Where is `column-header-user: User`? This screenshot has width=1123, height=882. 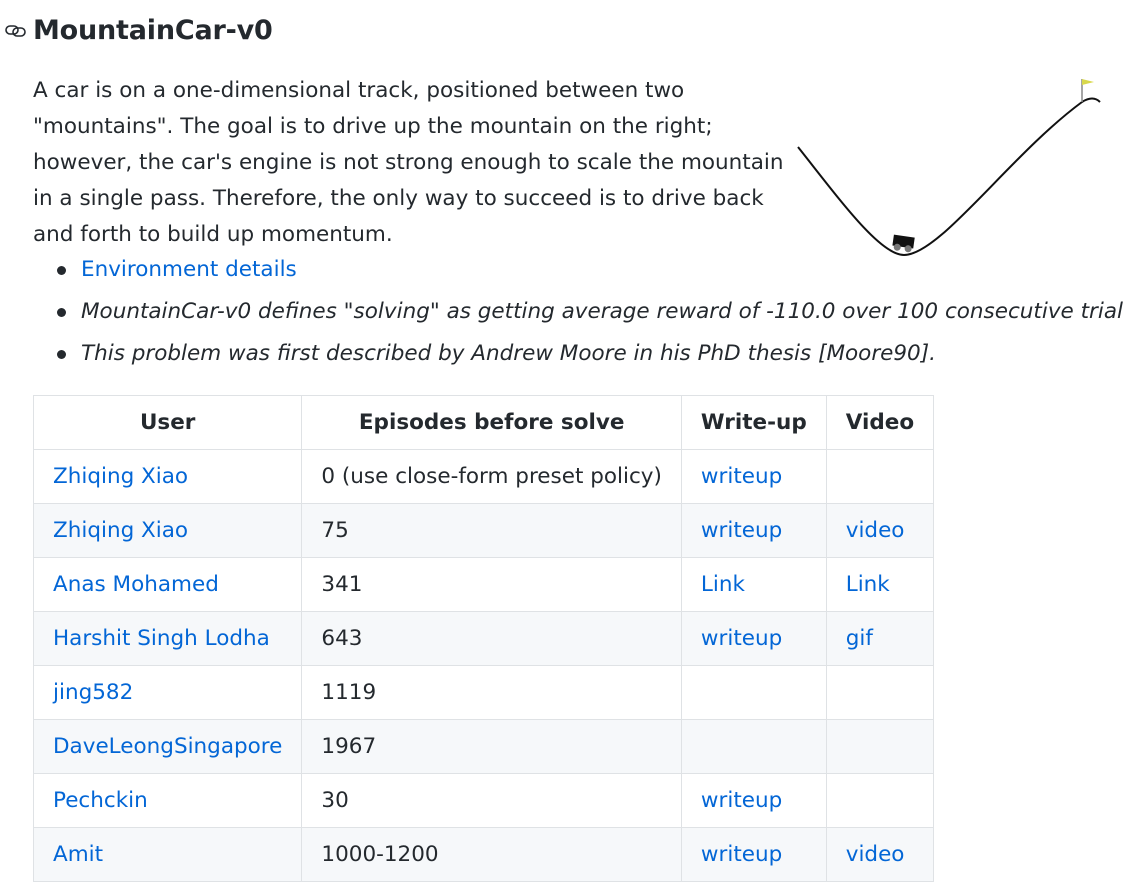
column-header-user: User is located at coordinates (167, 422).